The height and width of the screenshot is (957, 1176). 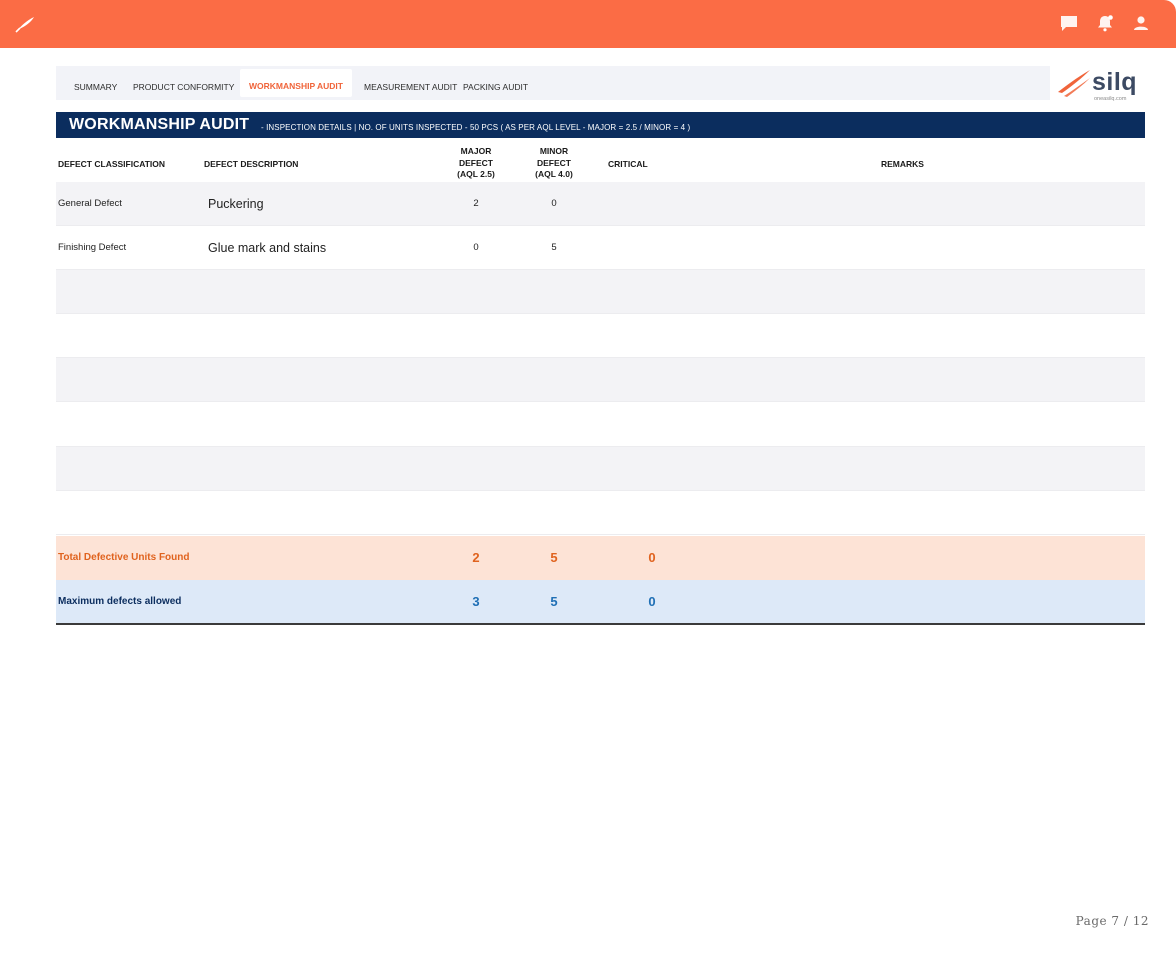 I want to click on notification-bell-icon, so click(x=1105, y=23).